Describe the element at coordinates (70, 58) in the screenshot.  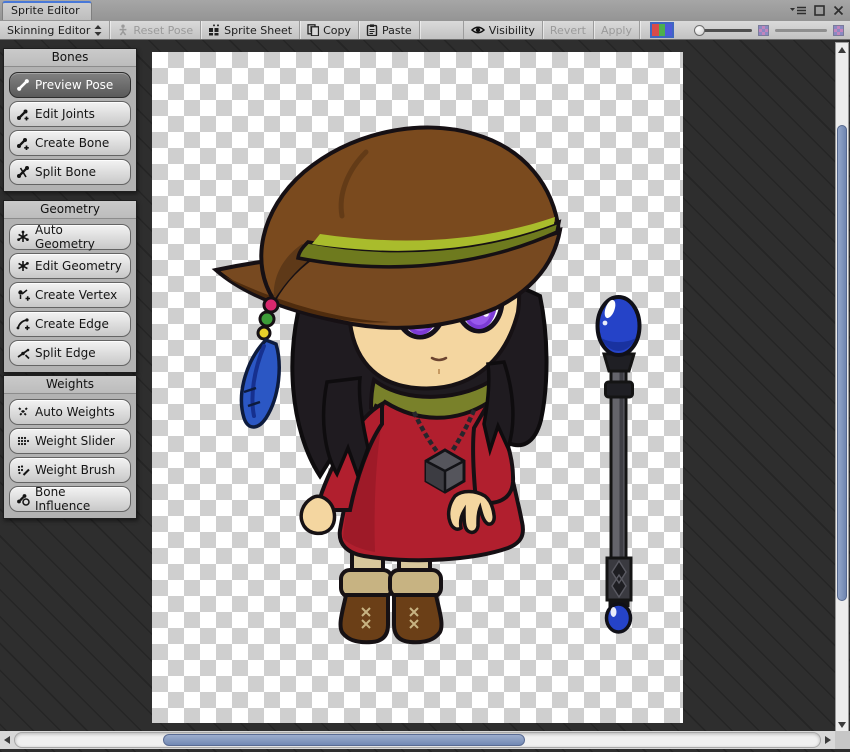
I see `bones-panel-title: Bones` at that location.